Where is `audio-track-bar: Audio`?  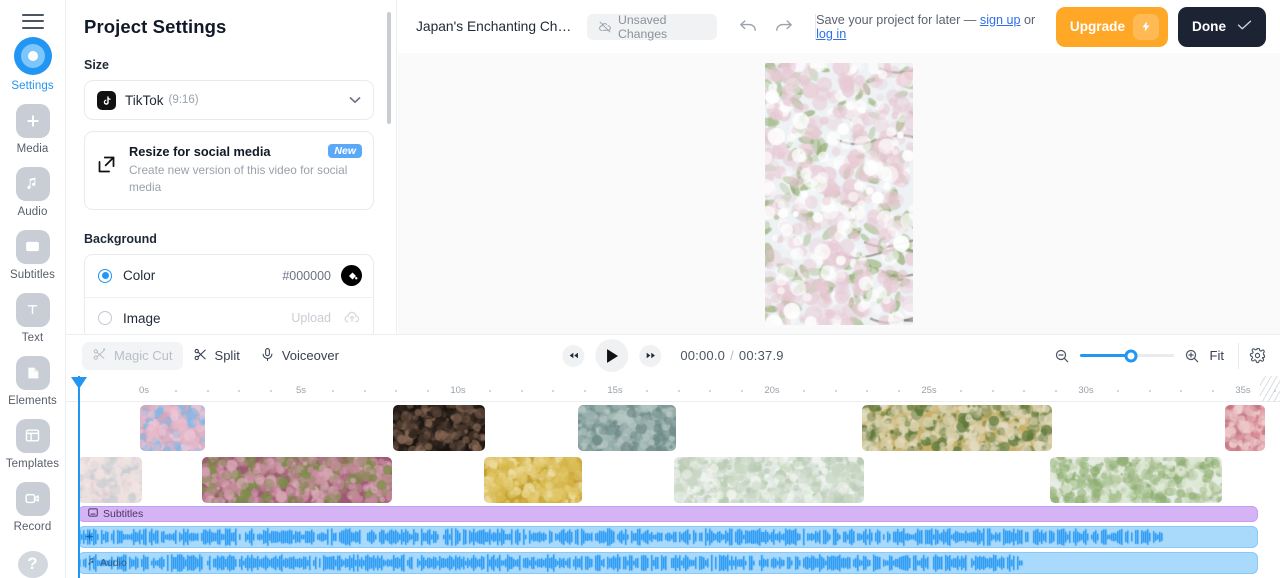
audio-track-bar: Audio is located at coordinates (668, 563).